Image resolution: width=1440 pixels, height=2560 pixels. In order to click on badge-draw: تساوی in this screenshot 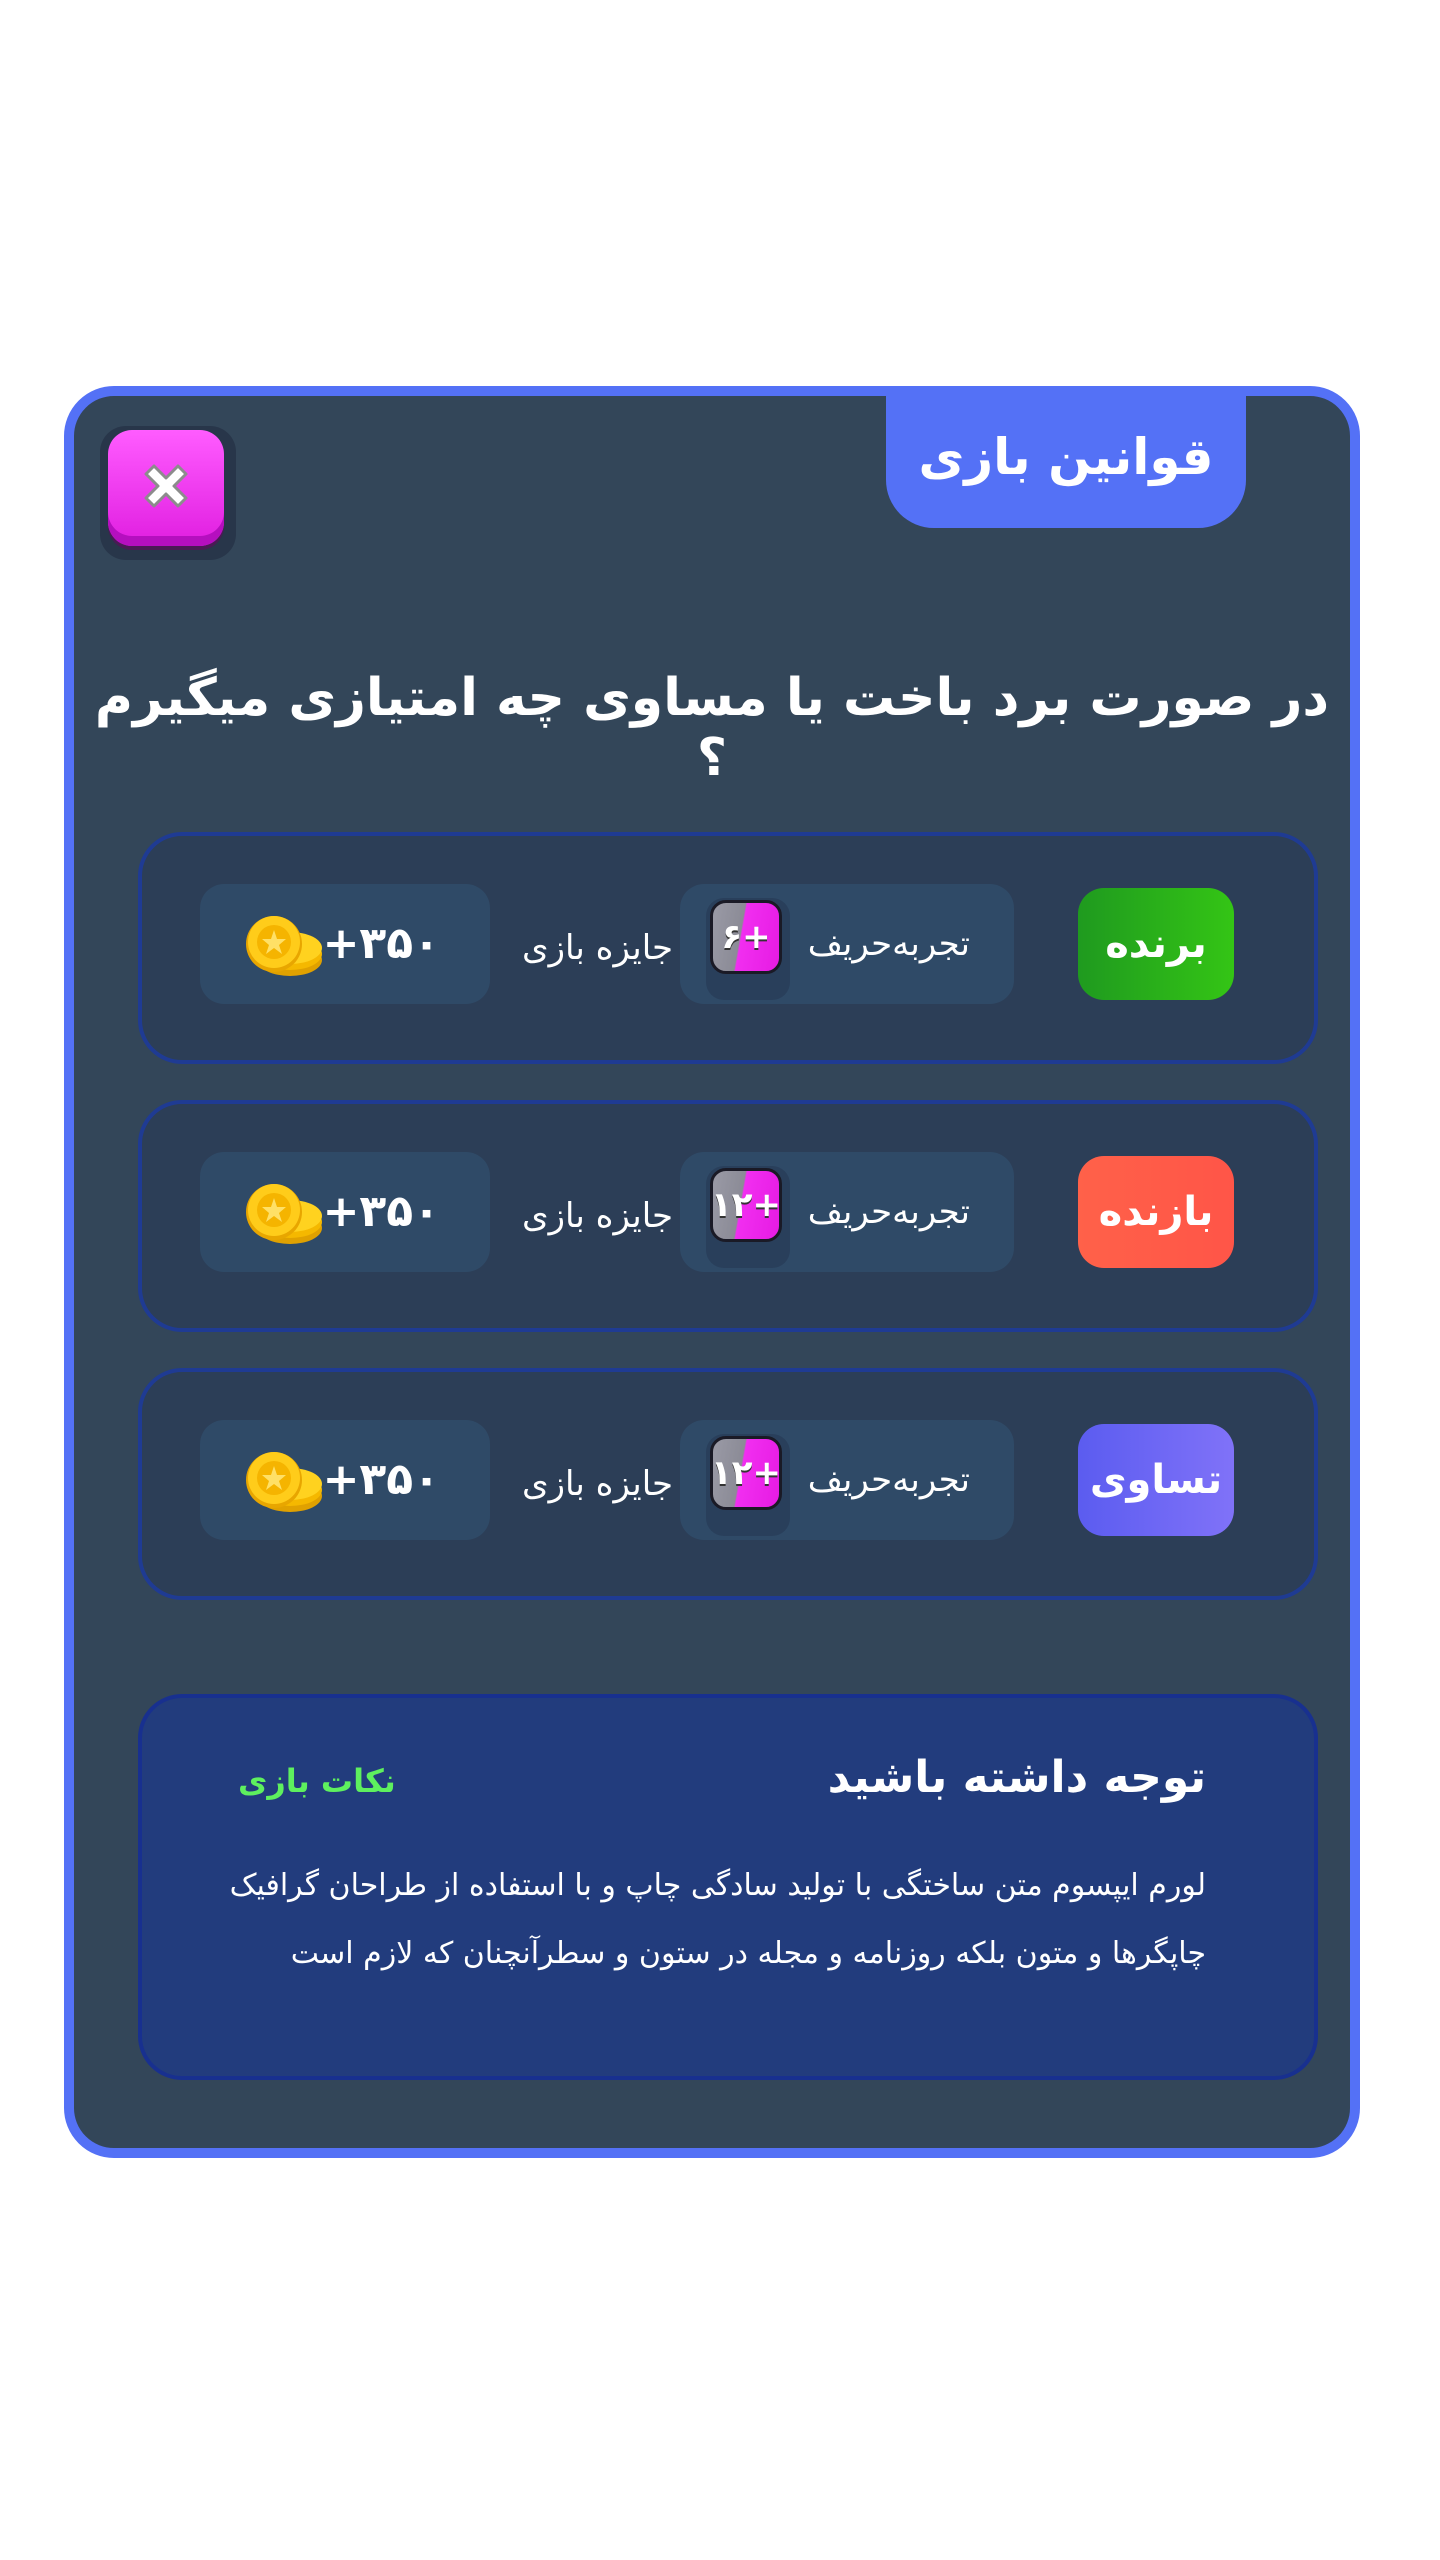, I will do `click(1156, 1480)`.